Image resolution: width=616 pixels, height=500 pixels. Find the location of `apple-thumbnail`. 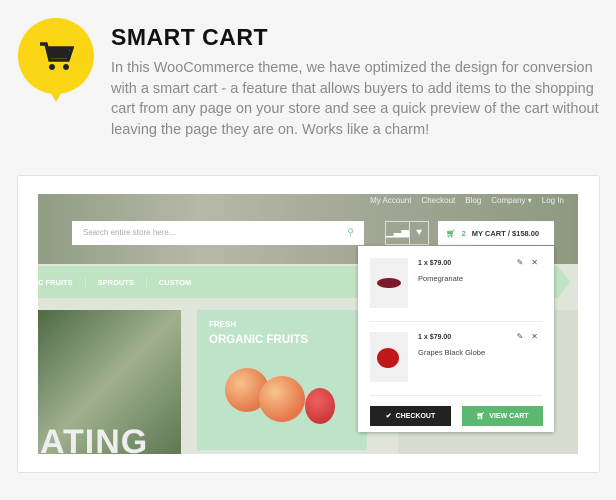

apple-thumbnail is located at coordinates (389, 357).